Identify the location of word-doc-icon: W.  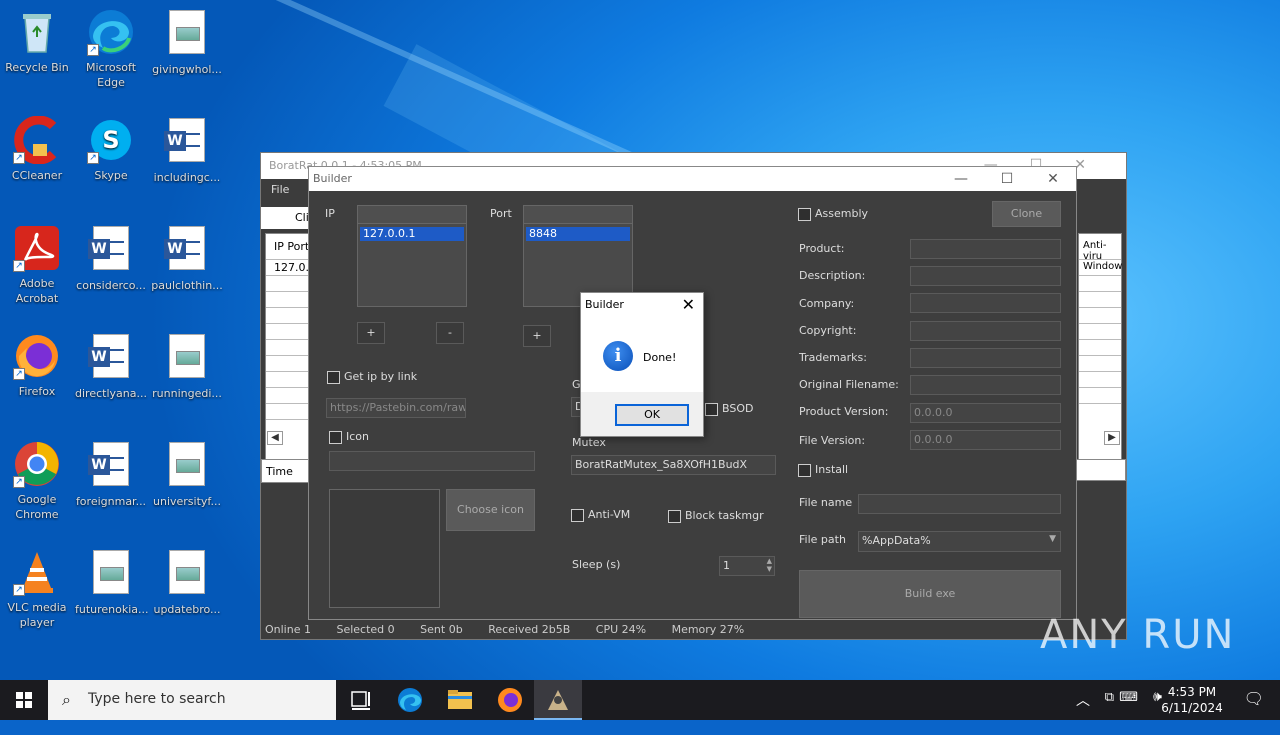
(187, 142).